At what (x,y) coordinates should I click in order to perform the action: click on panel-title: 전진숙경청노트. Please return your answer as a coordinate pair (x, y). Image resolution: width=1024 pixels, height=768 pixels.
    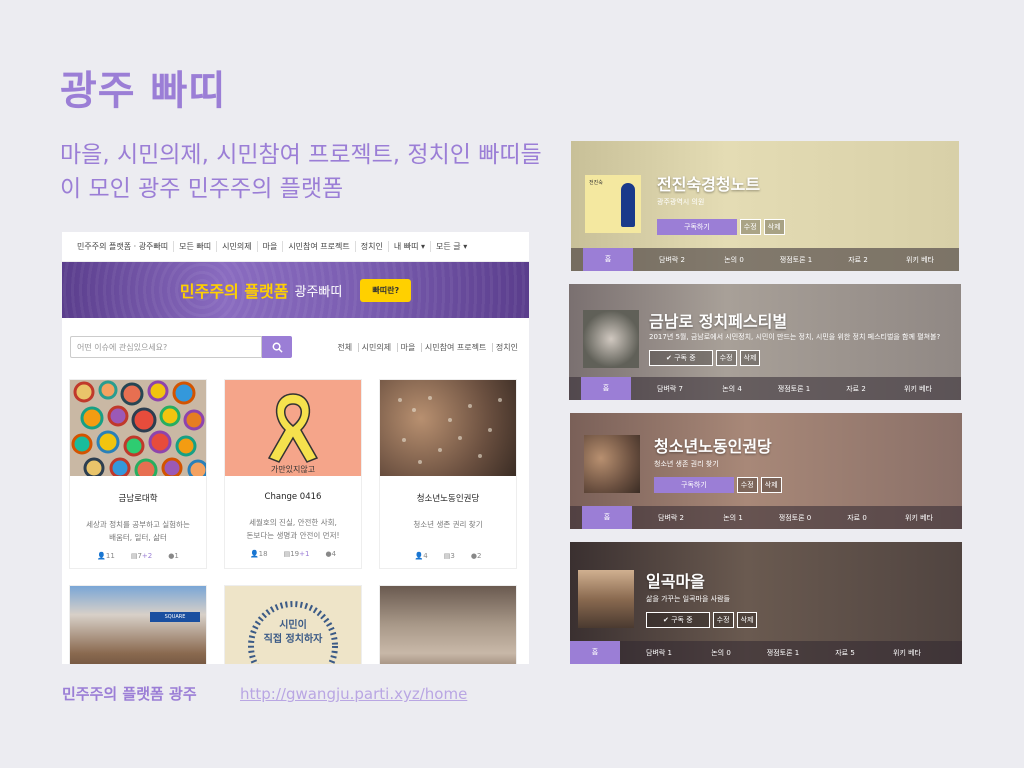
    Looking at the image, I should click on (709, 184).